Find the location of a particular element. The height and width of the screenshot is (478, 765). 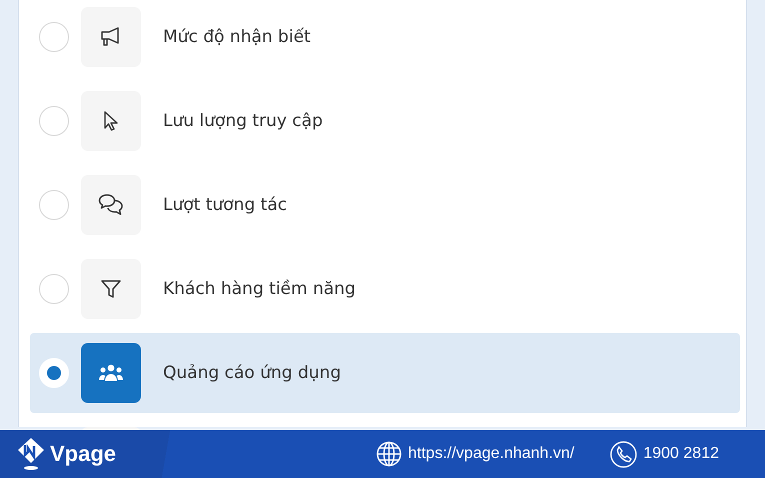

website-url: https://vpage.nhanh.vn/ is located at coordinates (491, 454).